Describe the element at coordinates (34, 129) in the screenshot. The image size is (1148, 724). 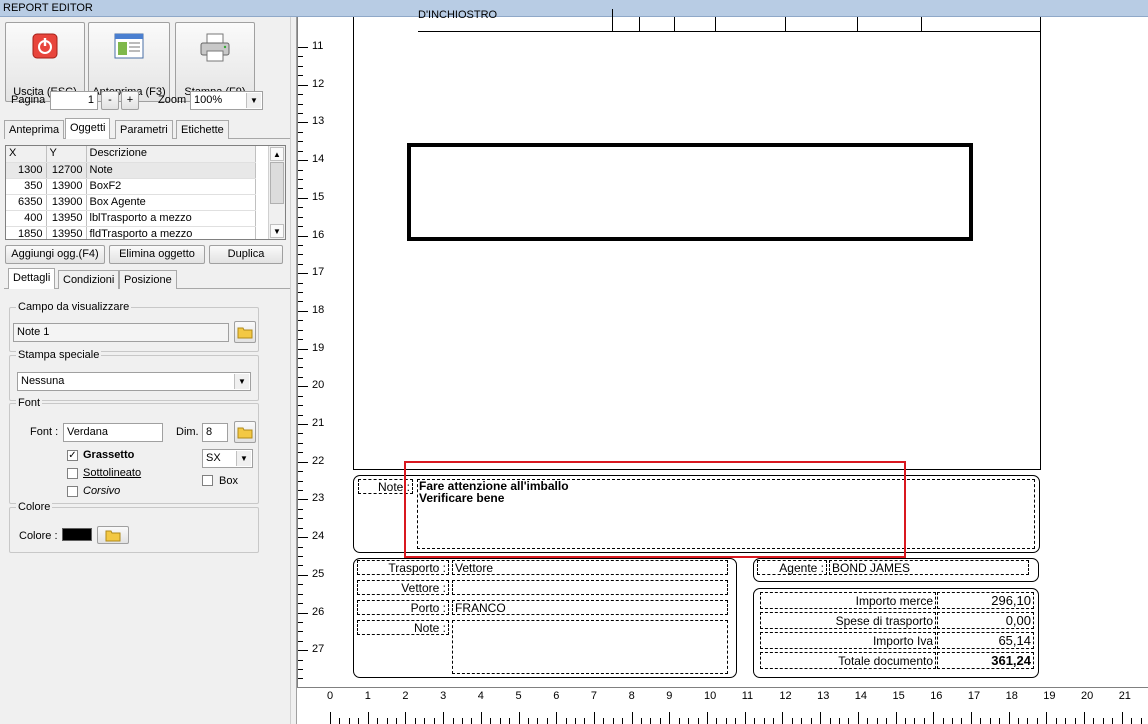
I see `tab-anteprima: Anteprima` at that location.